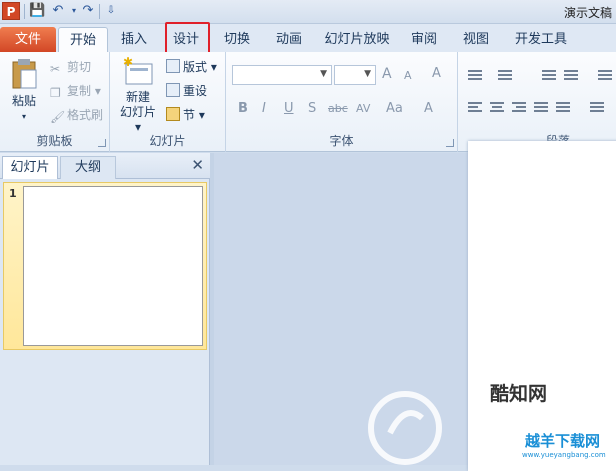 The height and width of the screenshot is (471, 616). I want to click on decrease-indent-icon, so click(549, 76).